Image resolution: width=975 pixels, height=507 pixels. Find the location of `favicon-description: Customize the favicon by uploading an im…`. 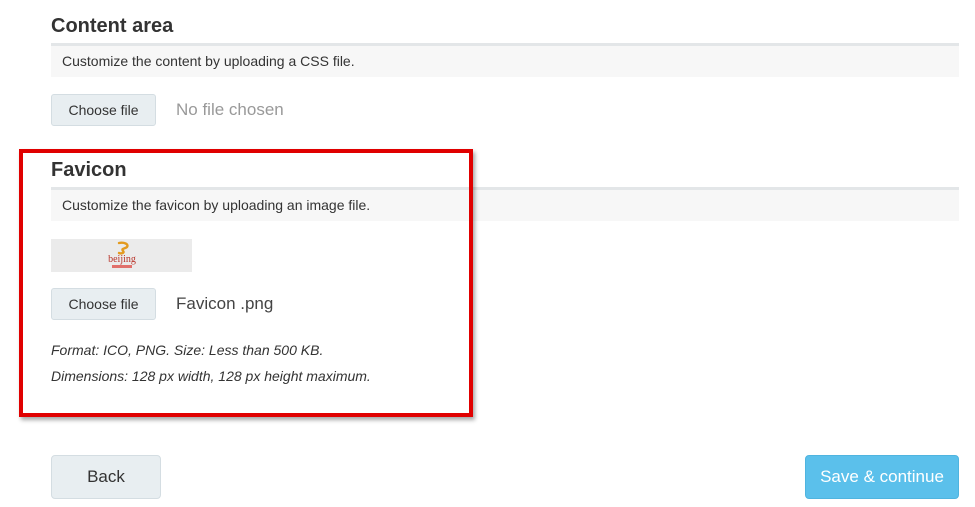

favicon-description: Customize the favicon by uploading an im… is located at coordinates (505, 205).